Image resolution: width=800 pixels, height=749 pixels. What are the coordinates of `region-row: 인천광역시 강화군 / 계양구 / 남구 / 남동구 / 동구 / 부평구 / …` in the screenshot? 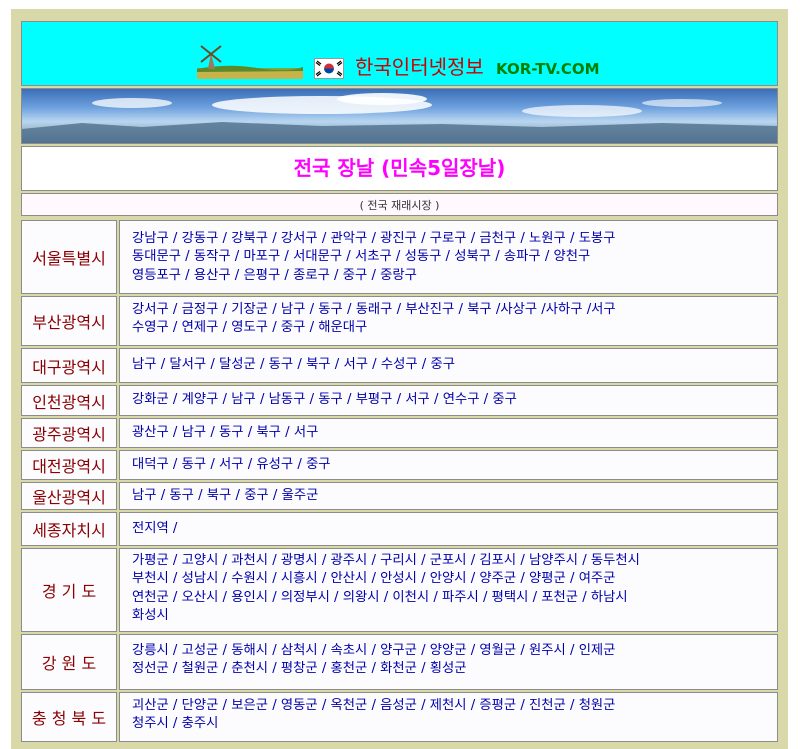 It's located at (399, 400).